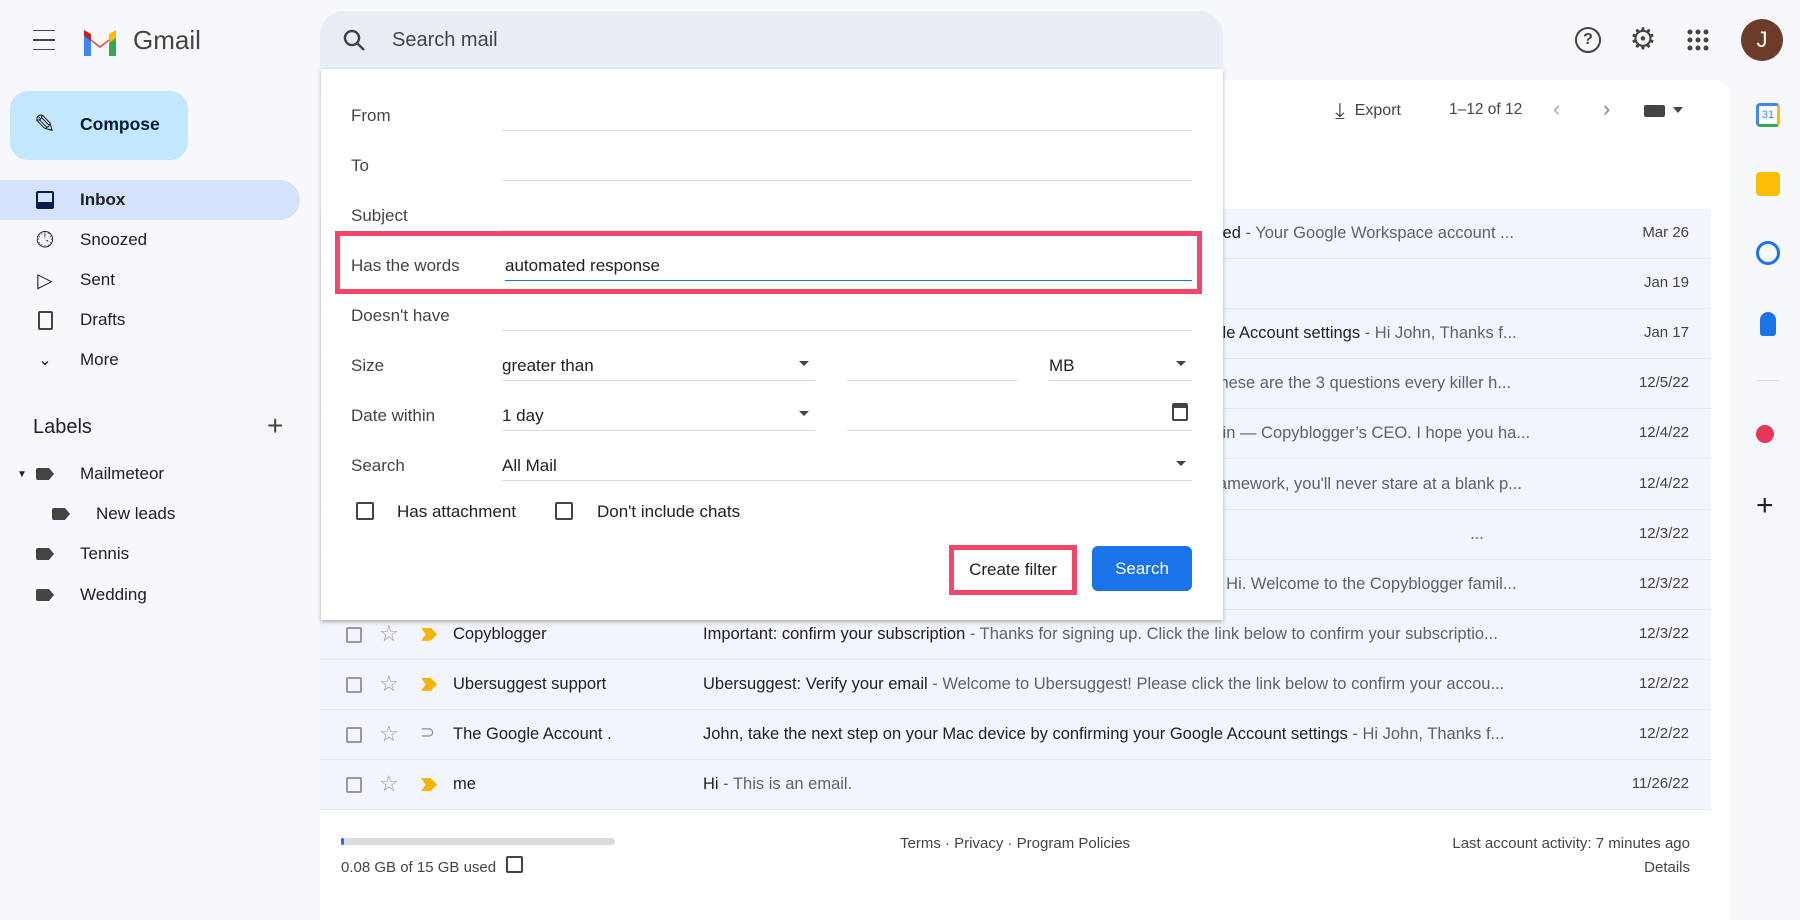 The image size is (1800, 920). Describe the element at coordinates (150, 280) in the screenshot. I see `sidebar-item-sent: ▷ Sent` at that location.